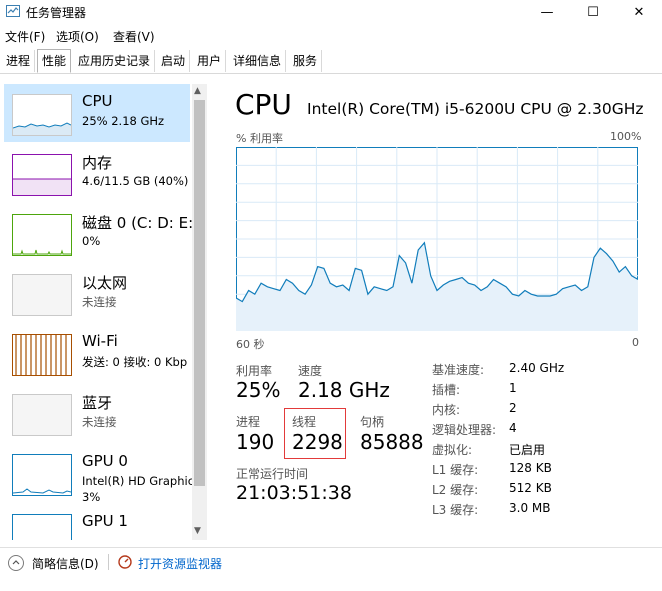 The image size is (662, 591). Describe the element at coordinates (97, 163) in the screenshot. I see `resource-name: 内存` at that location.